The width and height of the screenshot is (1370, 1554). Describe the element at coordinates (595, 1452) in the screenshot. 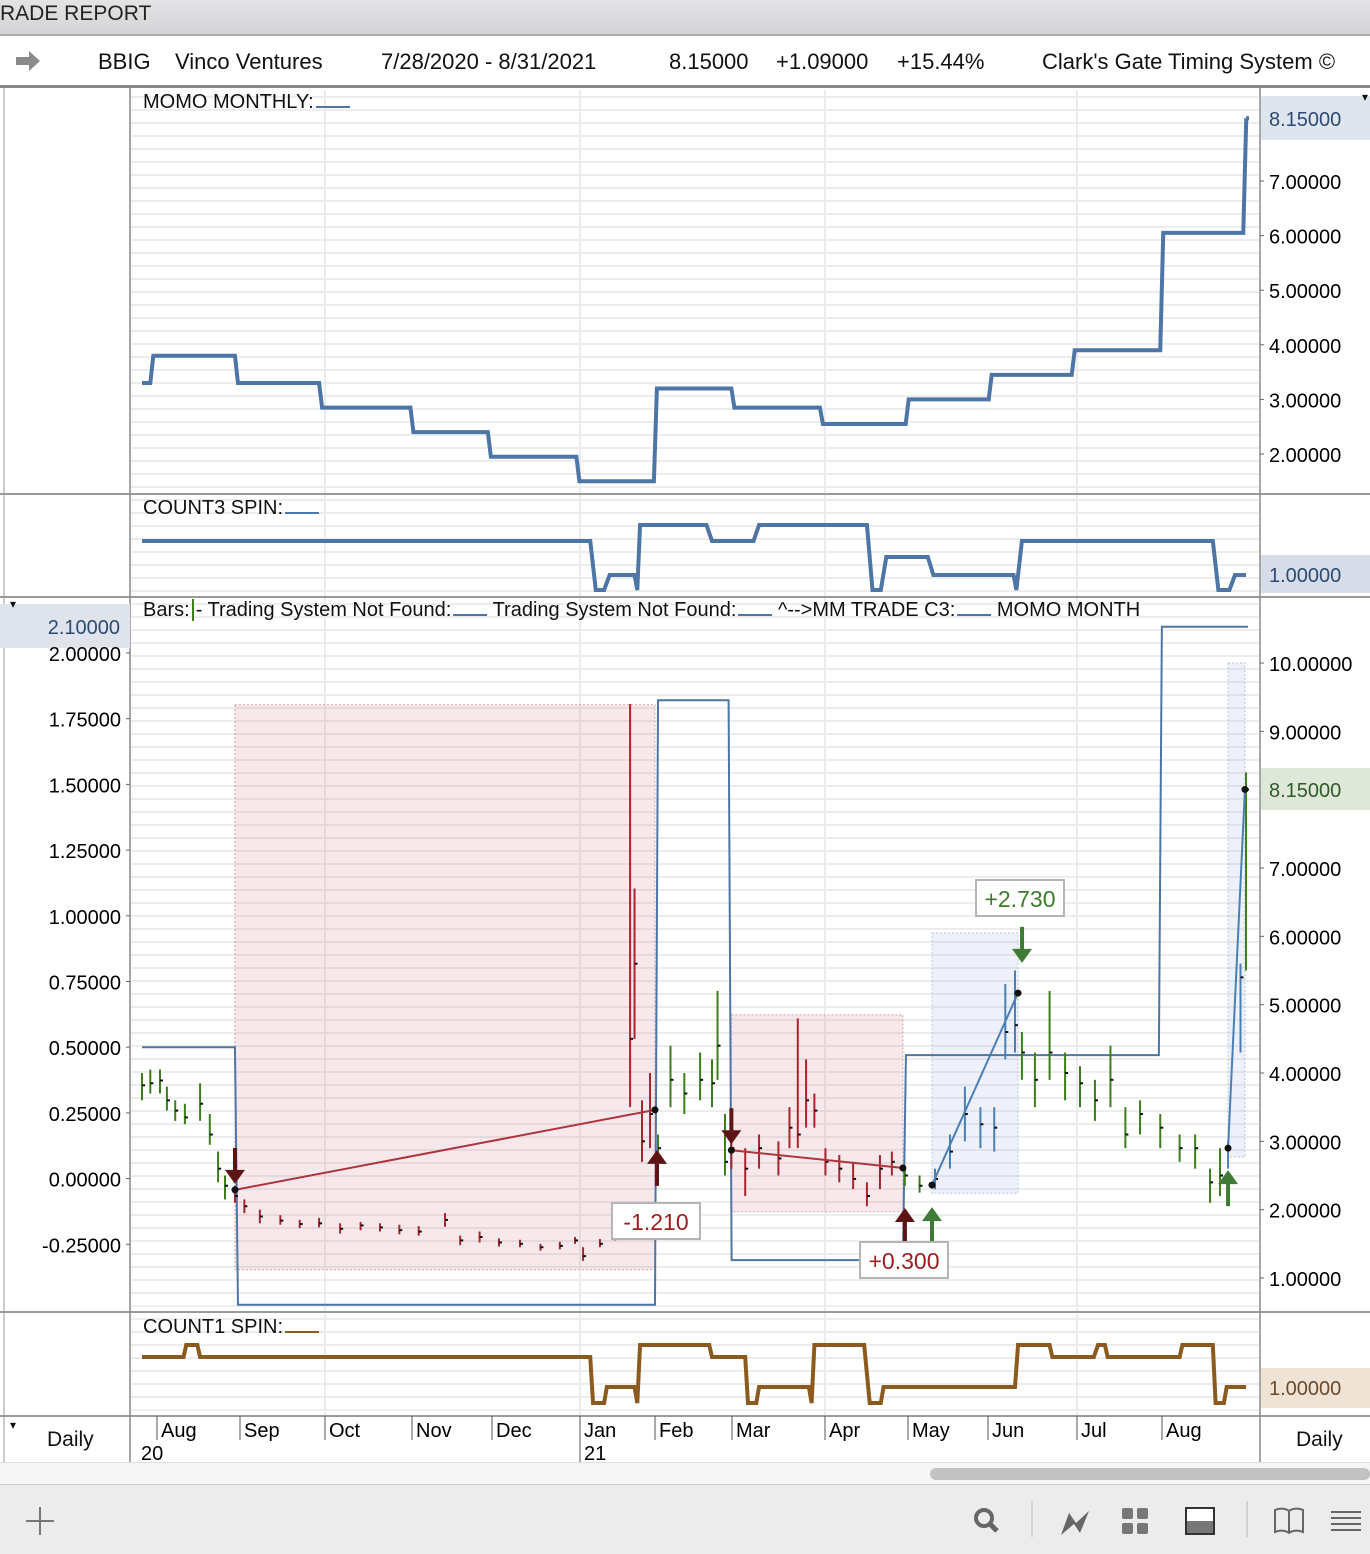

I see `year-label: 21` at that location.